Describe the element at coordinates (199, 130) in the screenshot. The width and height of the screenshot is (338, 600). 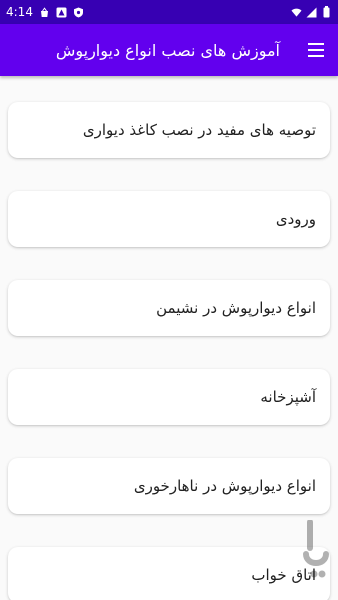
I see `list-item-label: توصیه های مفید در نصب کاغذ دیواری` at that location.